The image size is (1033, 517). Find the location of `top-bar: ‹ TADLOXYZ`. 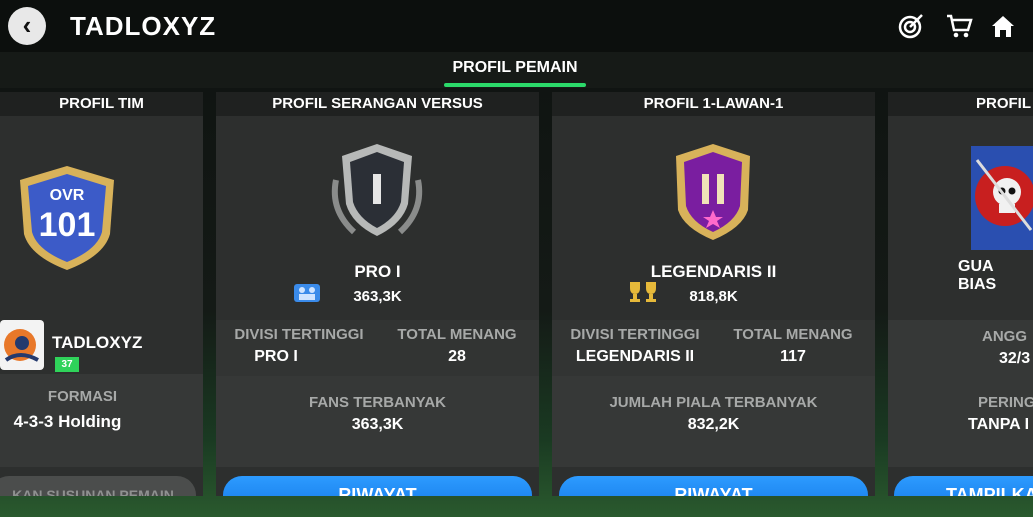

top-bar: ‹ TADLOXYZ is located at coordinates (516, 26).